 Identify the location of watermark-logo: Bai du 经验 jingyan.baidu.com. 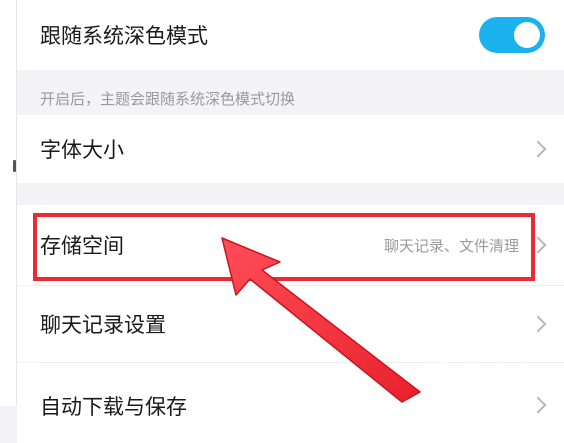
(490, 379).